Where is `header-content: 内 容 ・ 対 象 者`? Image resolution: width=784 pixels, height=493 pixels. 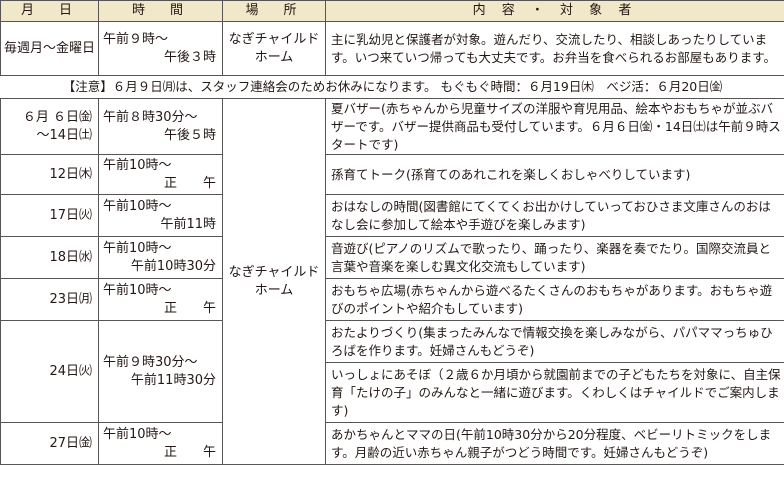 header-content: 内 容 ・ 対 象 者 is located at coordinates (554, 11).